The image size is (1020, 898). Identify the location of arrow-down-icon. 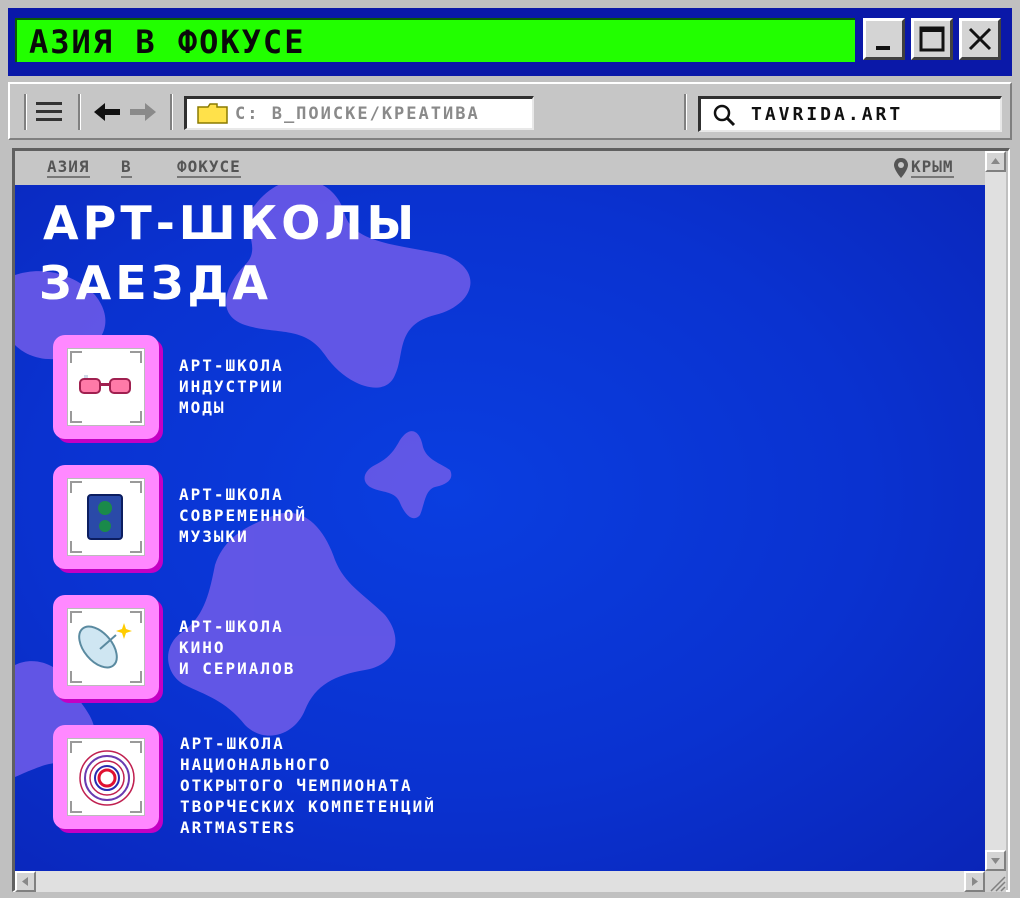
(995, 861).